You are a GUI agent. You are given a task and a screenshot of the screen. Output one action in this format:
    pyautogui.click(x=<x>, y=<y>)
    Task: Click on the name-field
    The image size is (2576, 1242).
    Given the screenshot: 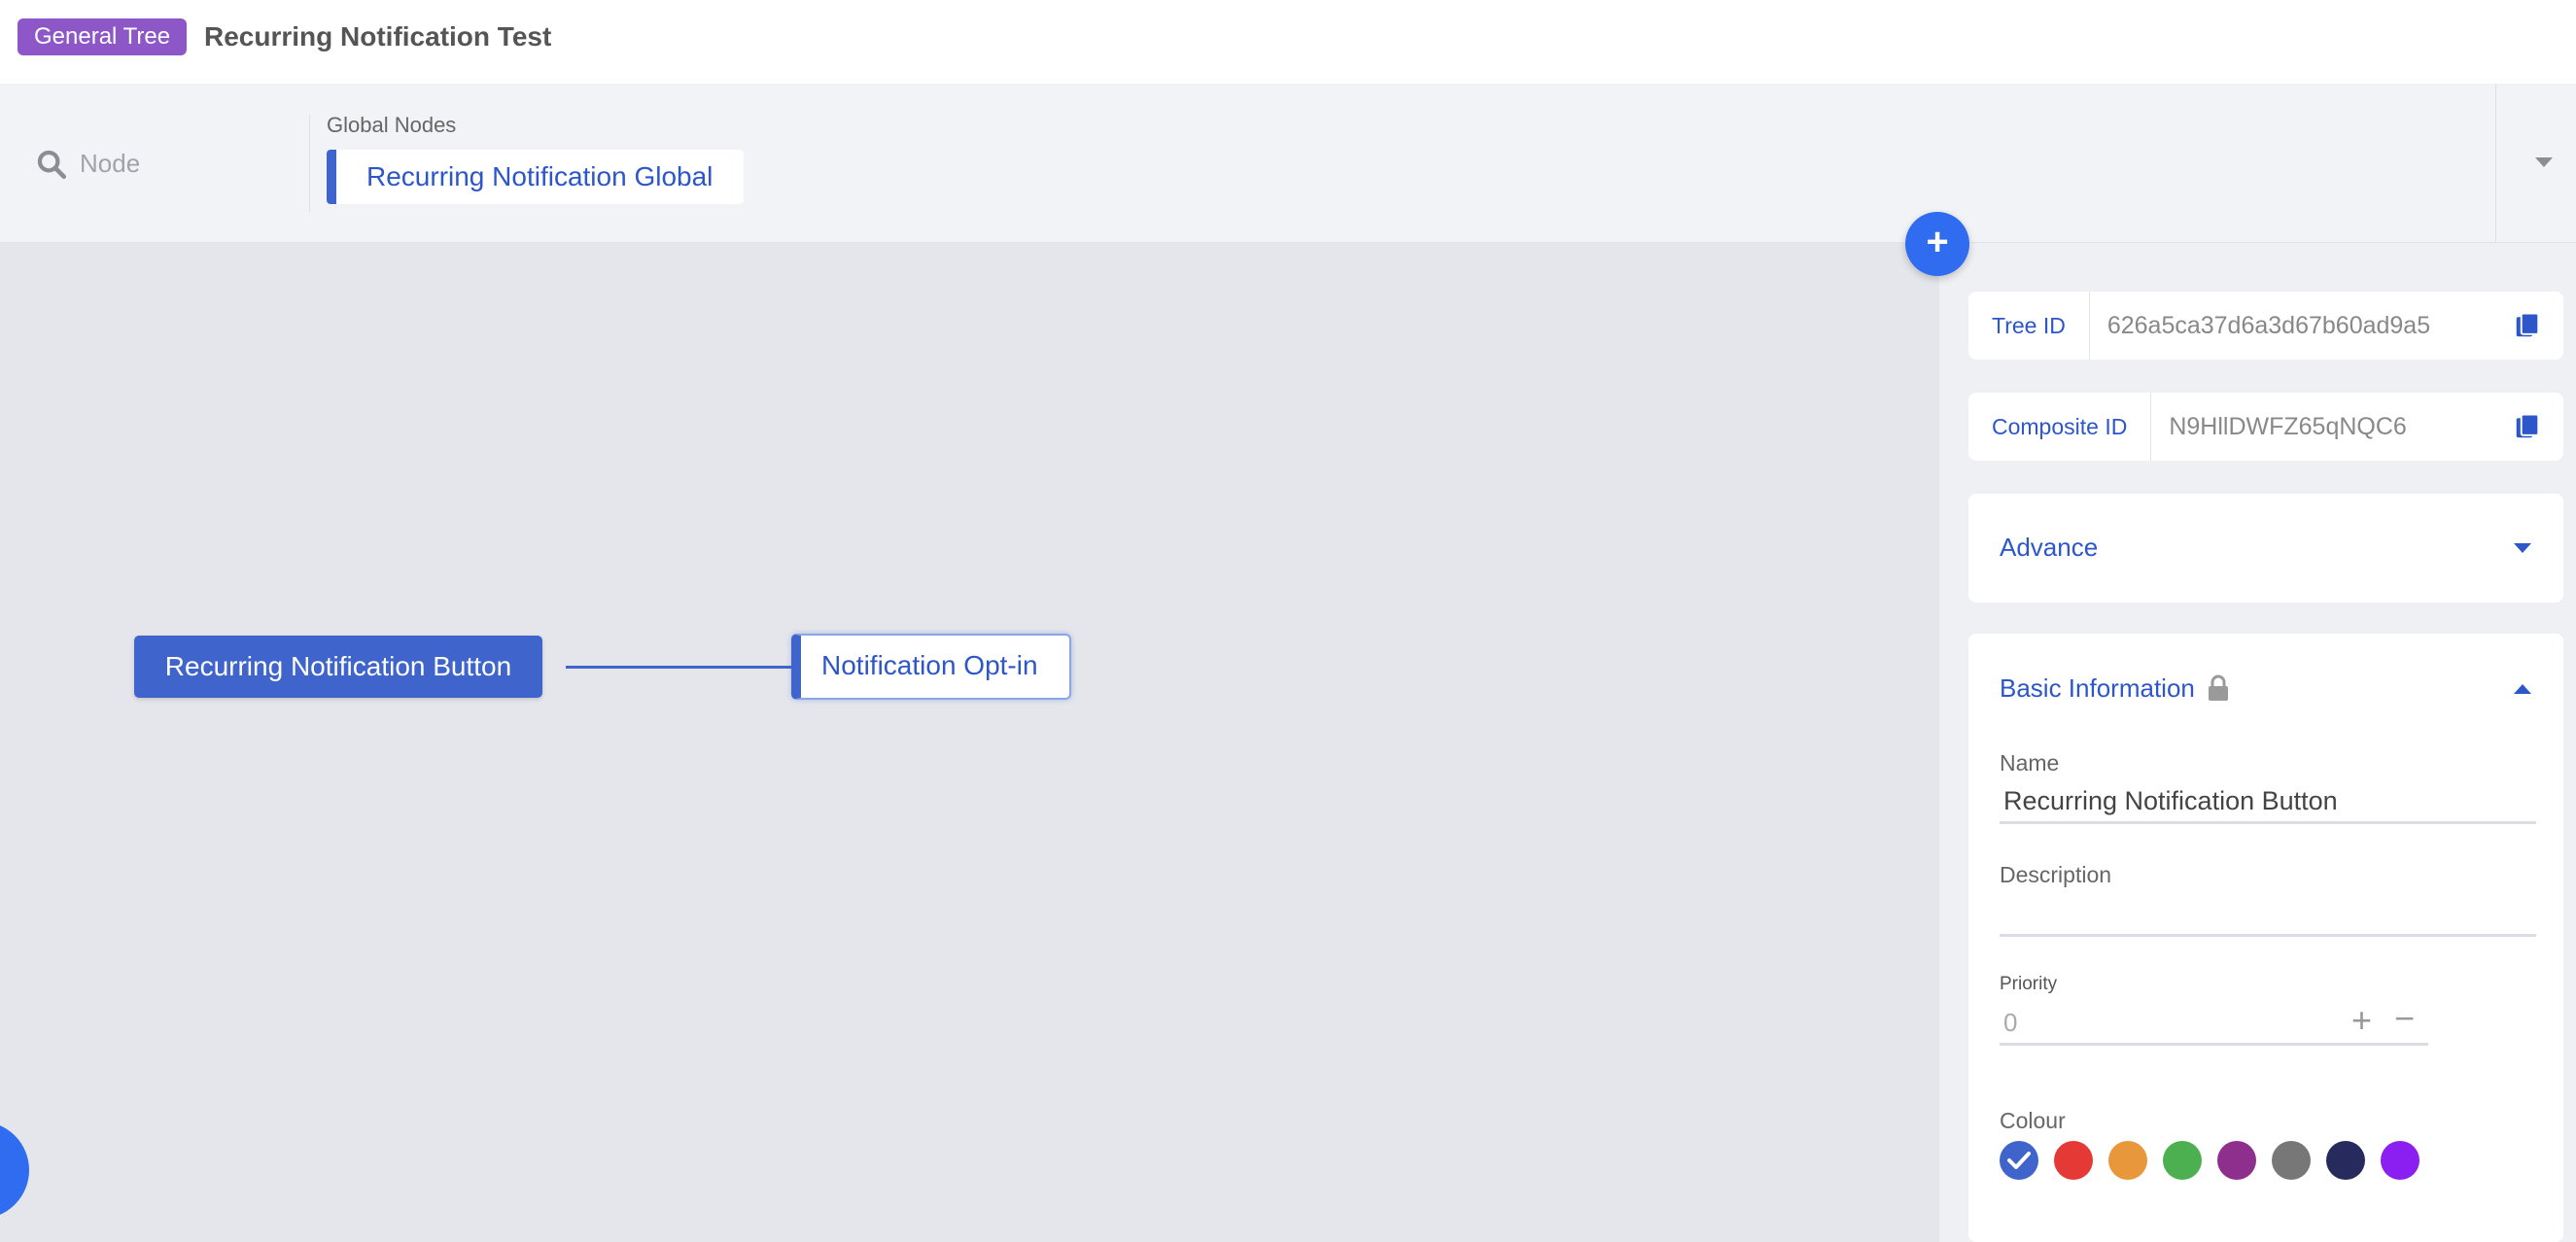 What is the action you would take?
    pyautogui.click(x=2268, y=802)
    